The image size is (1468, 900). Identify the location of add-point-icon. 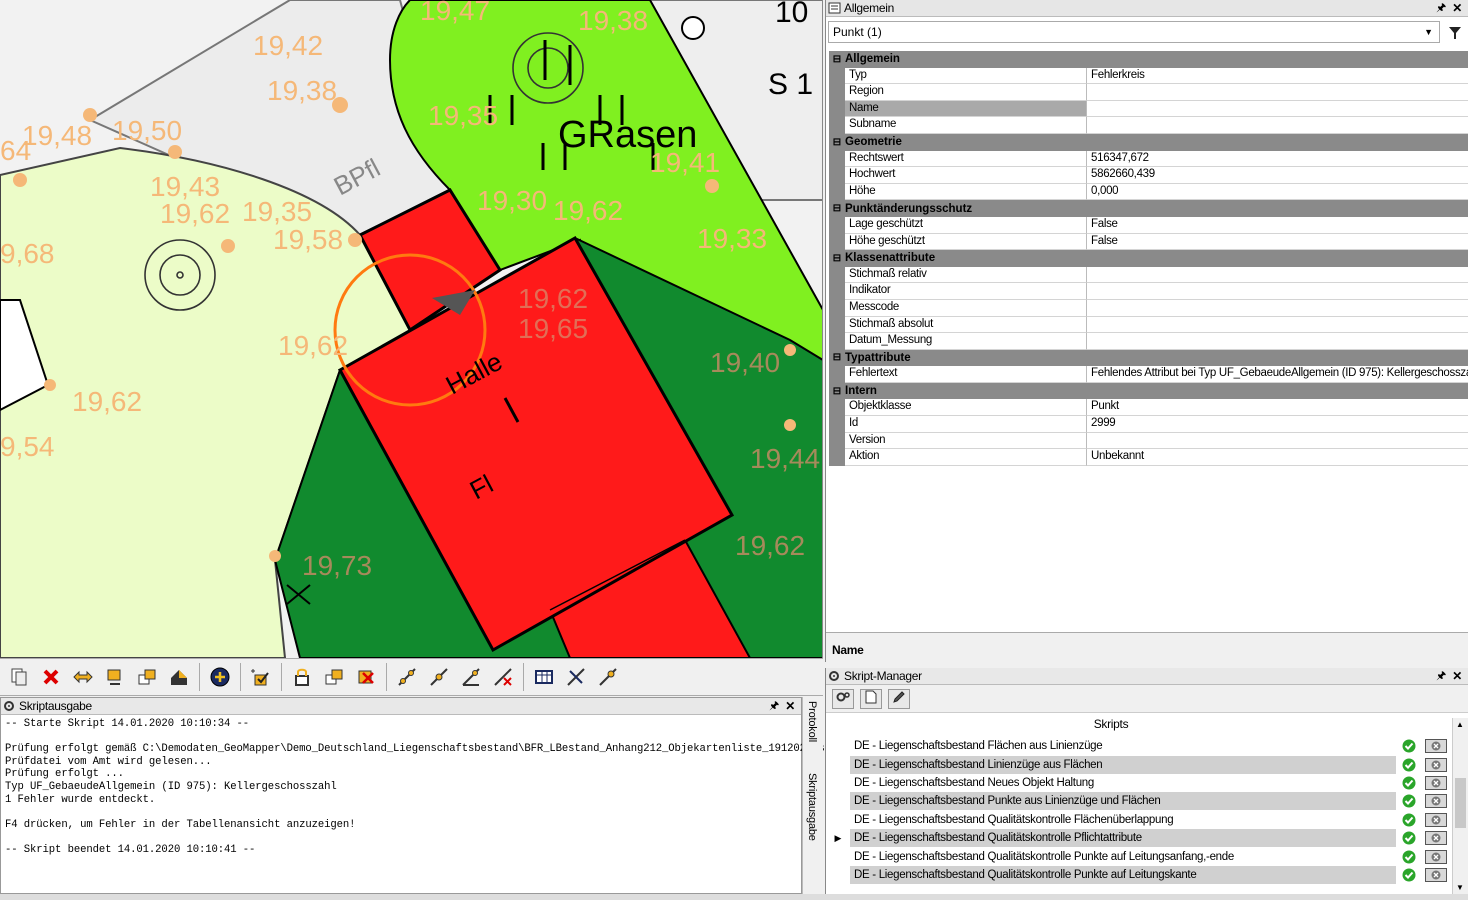
(220, 677).